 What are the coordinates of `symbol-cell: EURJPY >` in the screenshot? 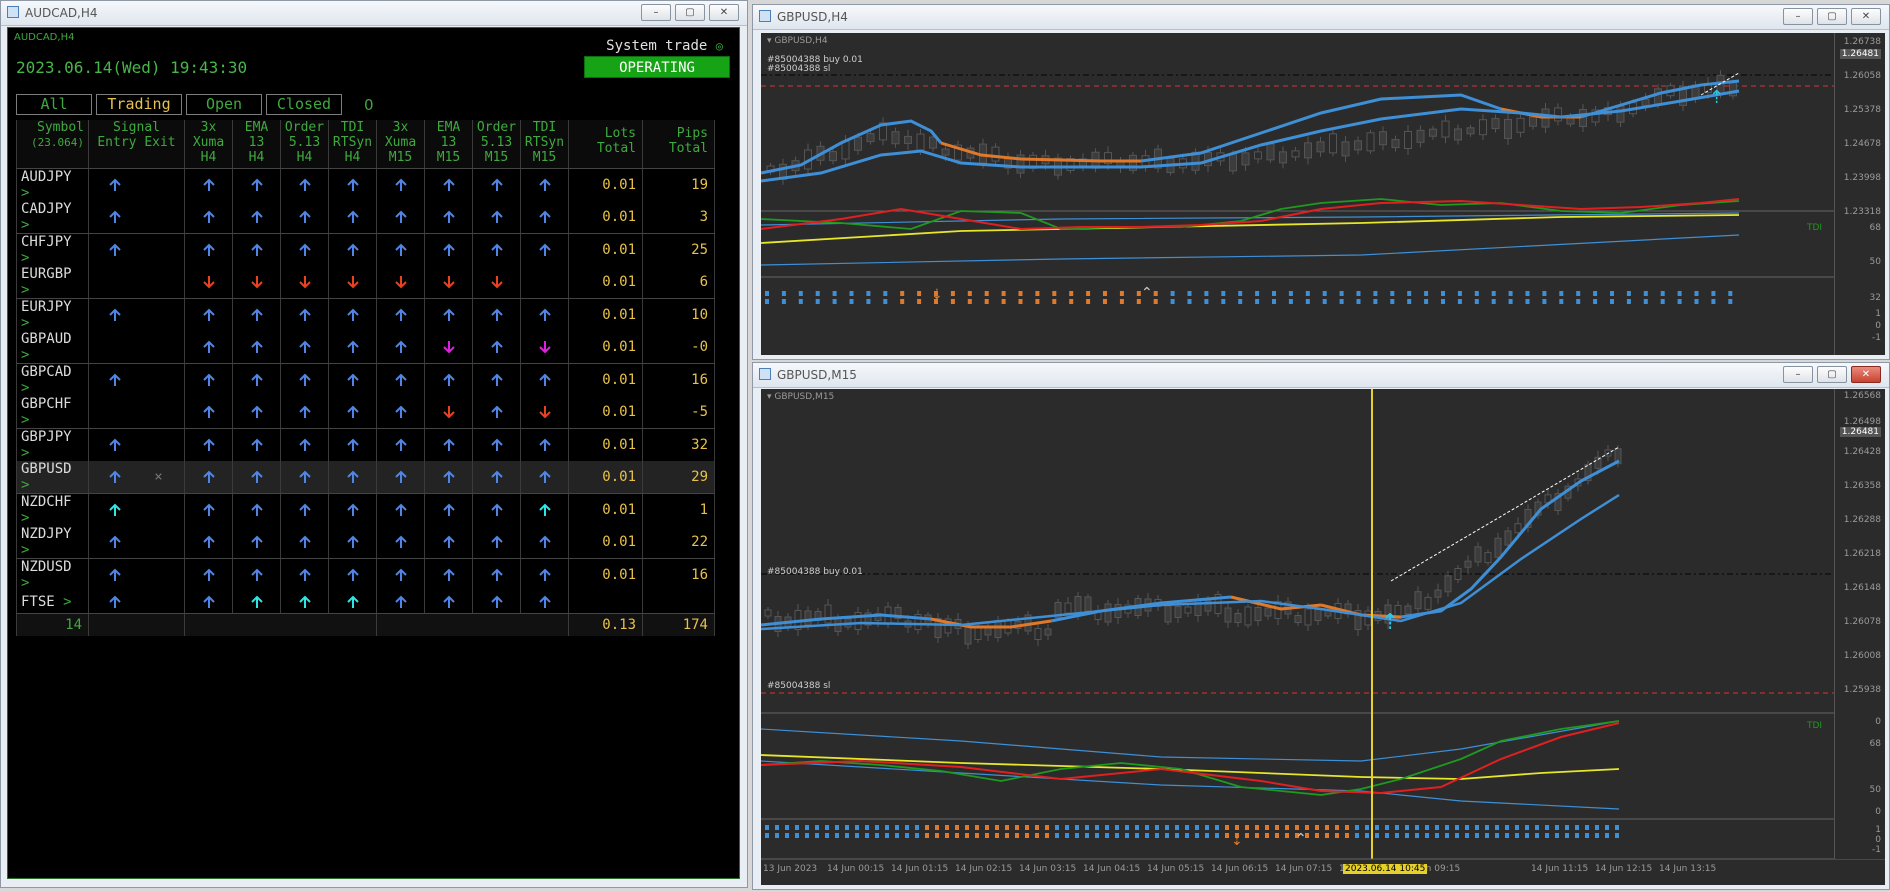 It's located at (52, 314).